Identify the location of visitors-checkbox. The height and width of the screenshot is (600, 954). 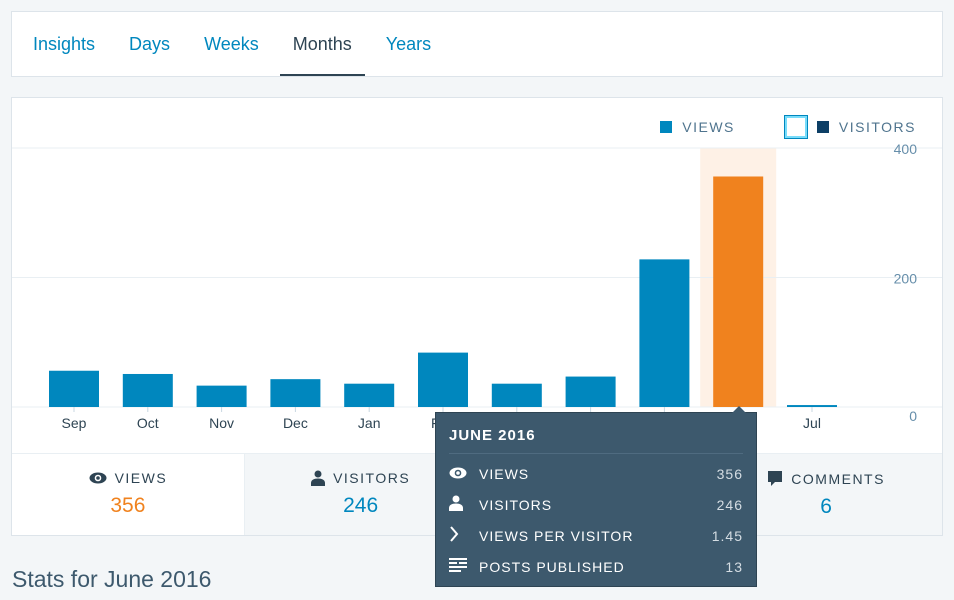
(795, 127).